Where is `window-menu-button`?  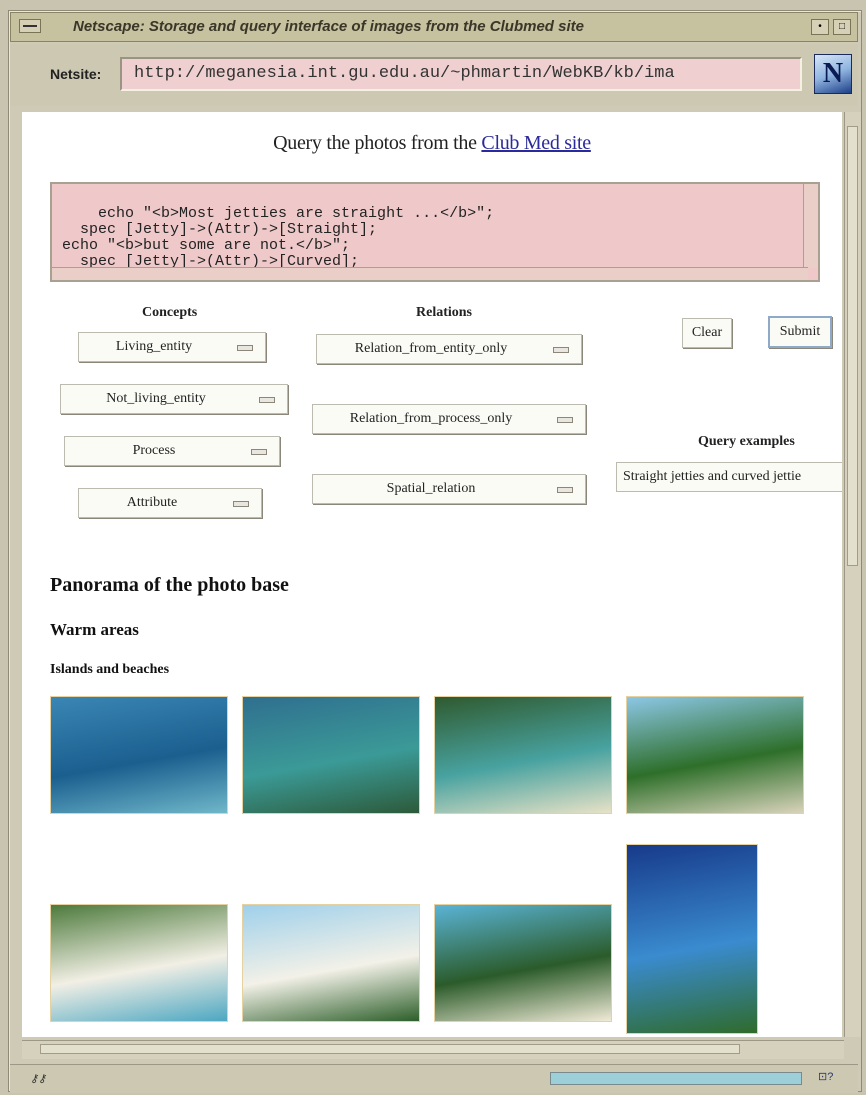
window-menu-button is located at coordinates (30, 26).